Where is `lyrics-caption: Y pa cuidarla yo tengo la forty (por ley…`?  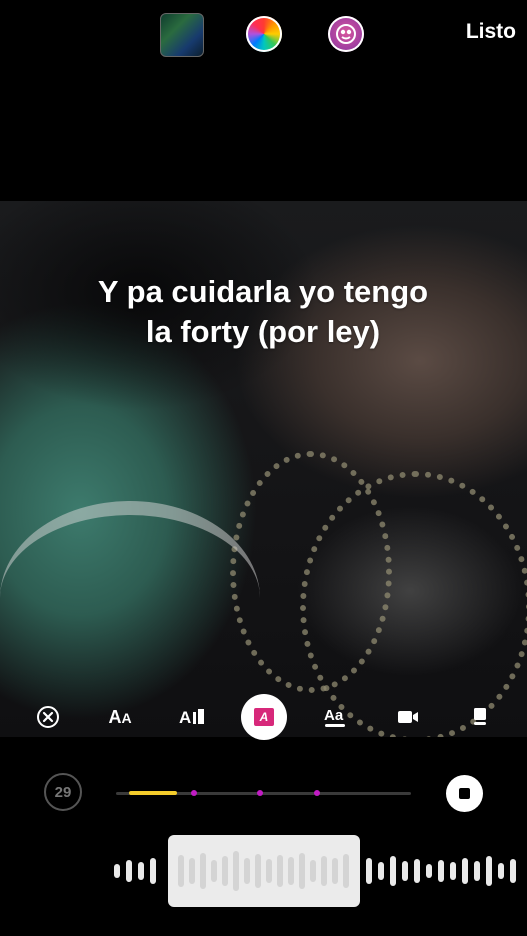
lyrics-caption: Y pa cuidarla yo tengo la forty (por ley… is located at coordinates (263, 312).